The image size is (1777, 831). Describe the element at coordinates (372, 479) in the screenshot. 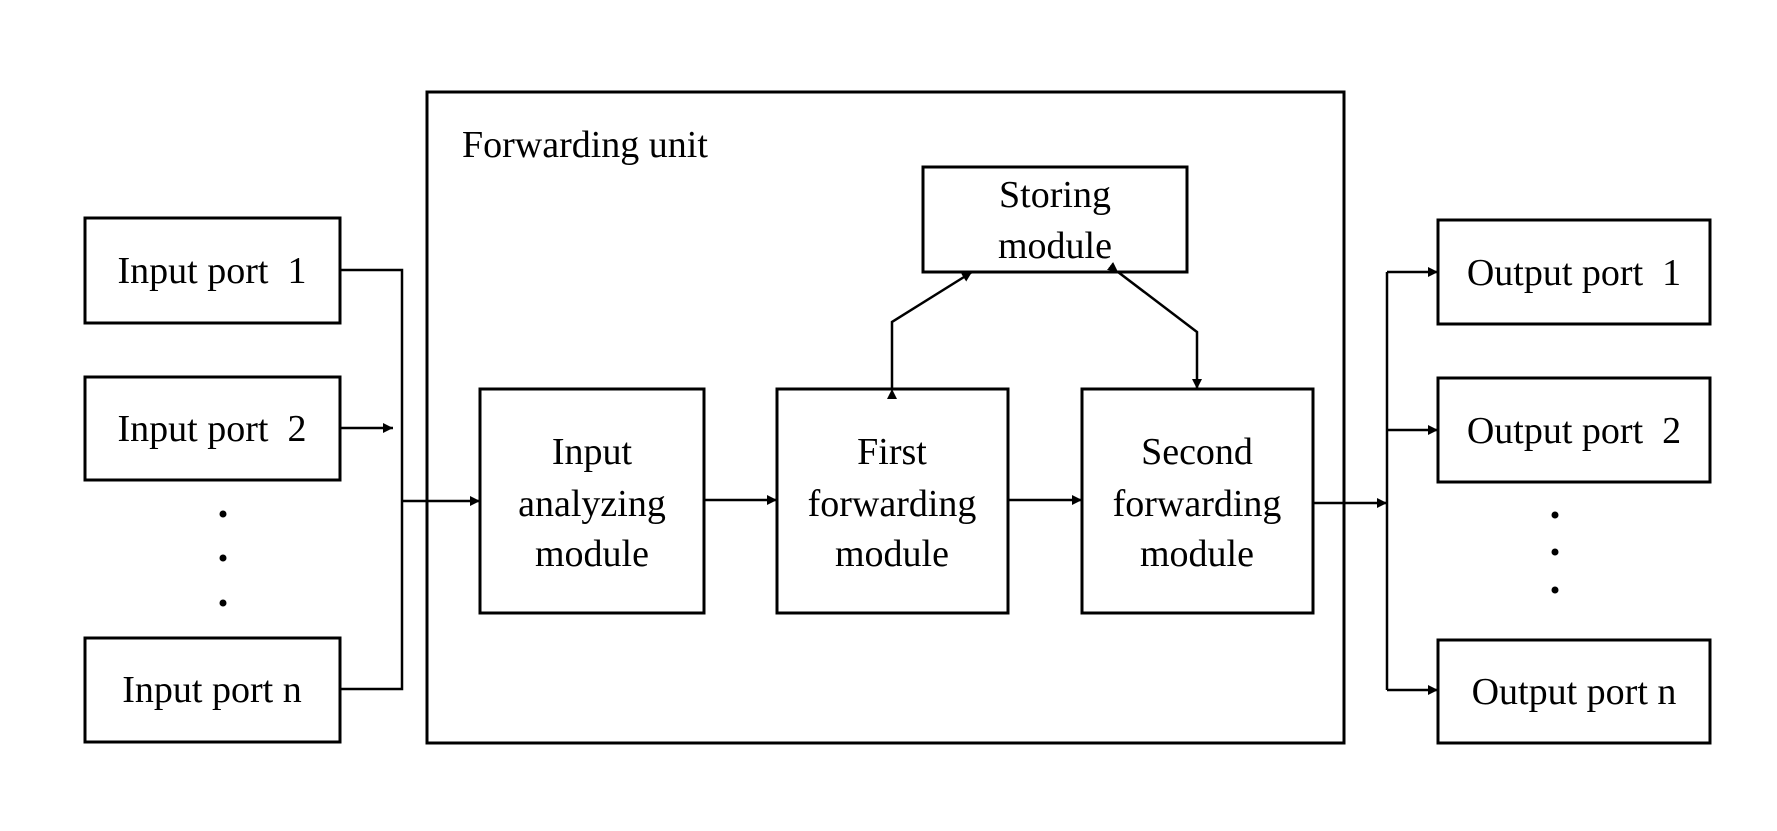

I see `input-bus-line` at that location.